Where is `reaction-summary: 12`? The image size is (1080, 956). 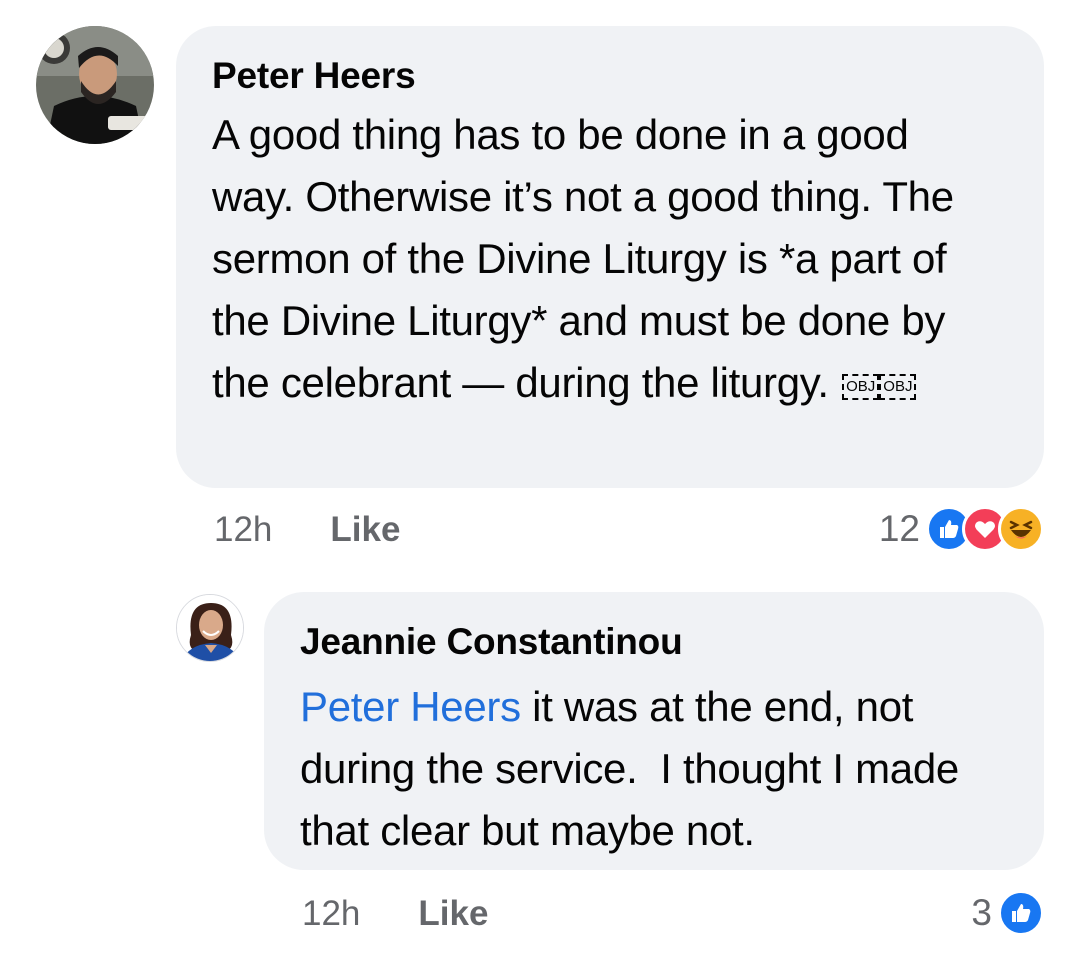
reaction-summary: 12 is located at coordinates (961, 529).